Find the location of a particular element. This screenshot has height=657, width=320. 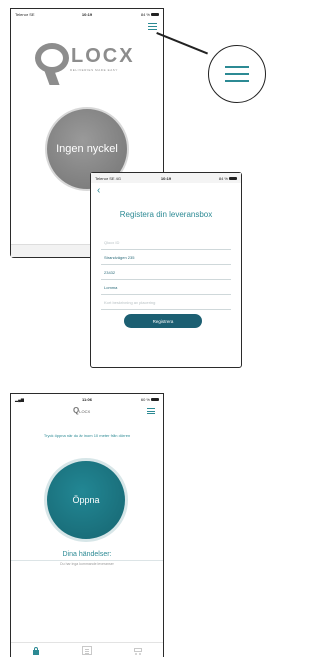

events-empty-message: Du har inga kommande leveranser is located at coordinates (87, 564).